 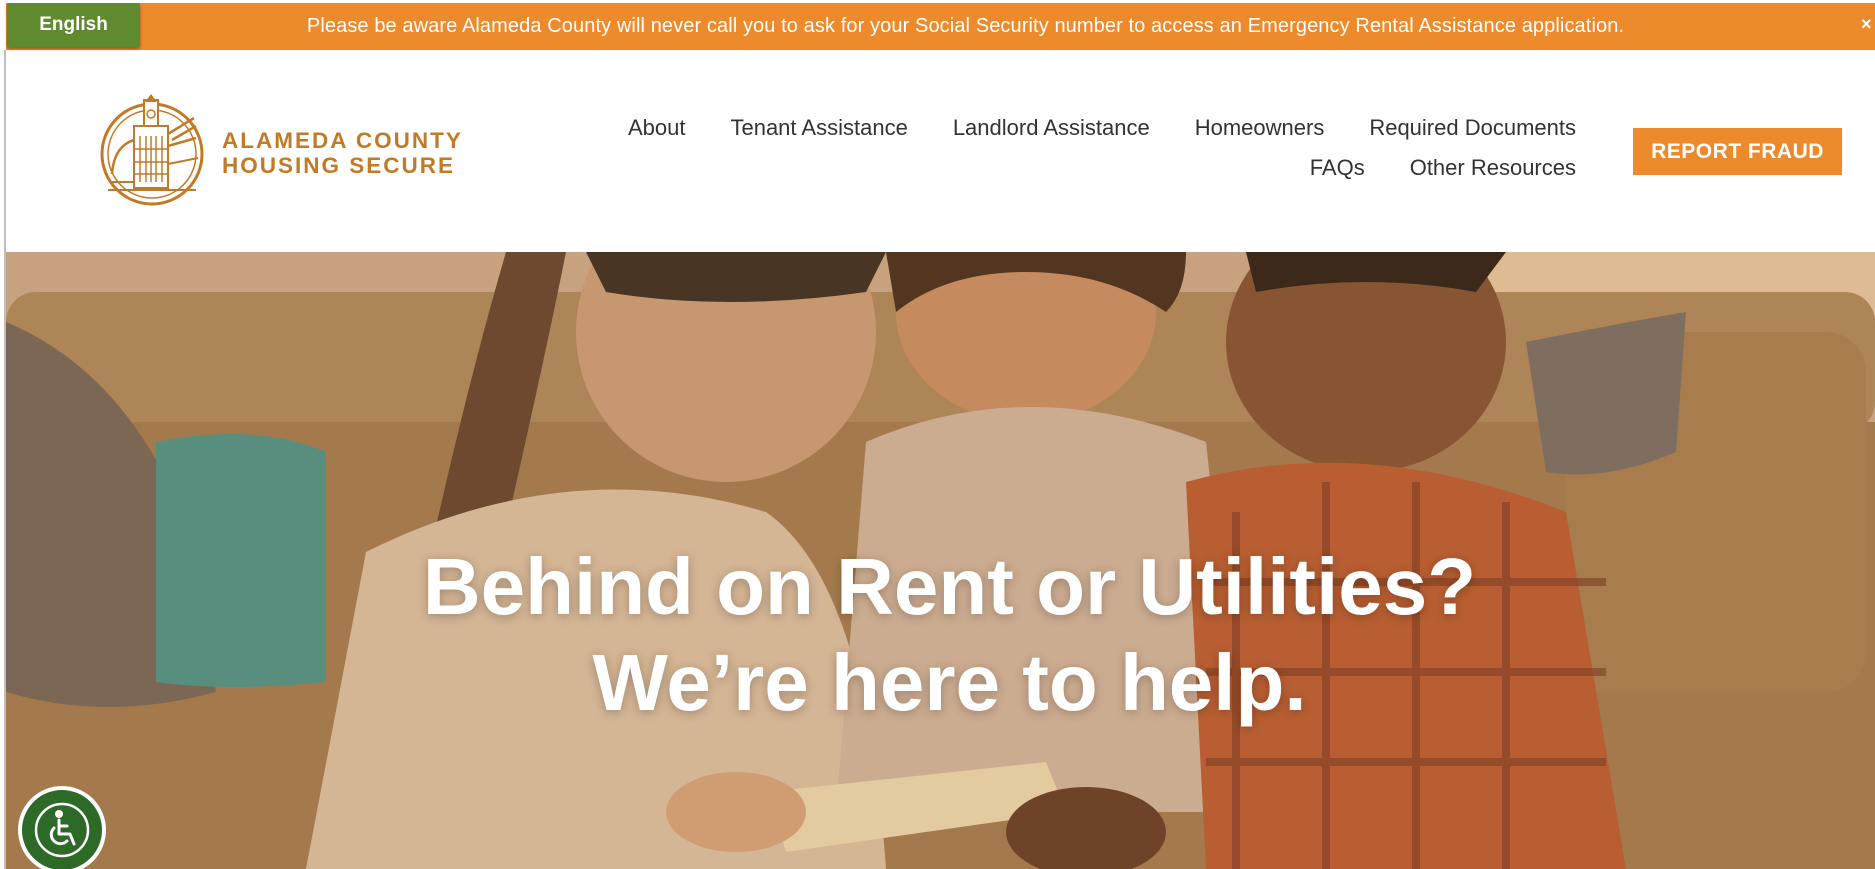 What do you see at coordinates (1260, 135) in the screenshot?
I see `nav-item-homeowners: Homeowners` at bounding box center [1260, 135].